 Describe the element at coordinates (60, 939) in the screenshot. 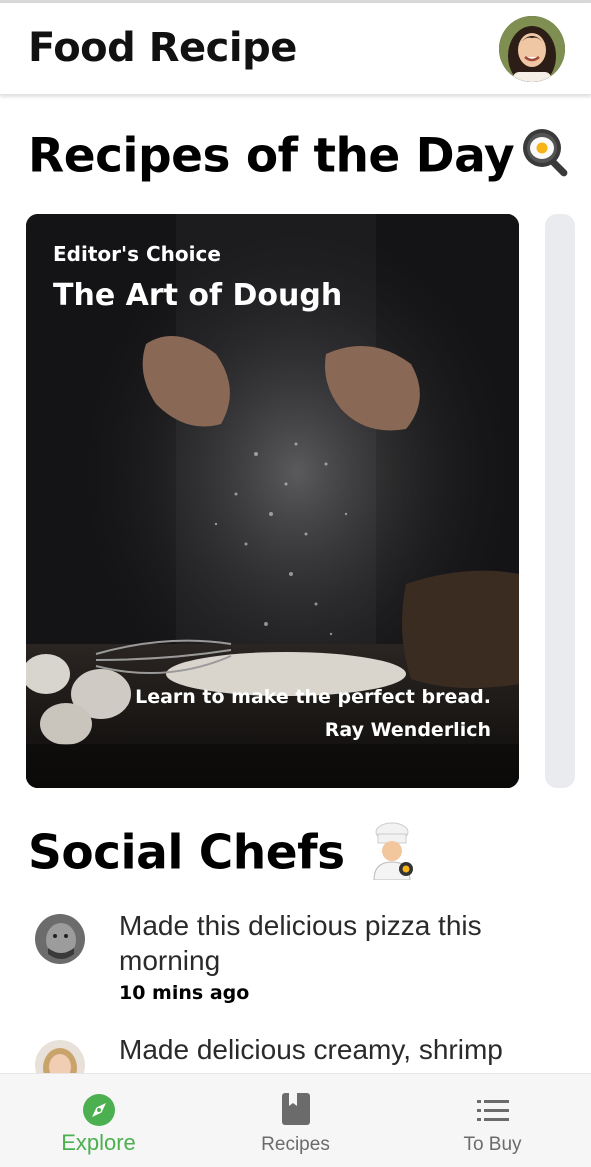

I see `chef-avatar` at that location.